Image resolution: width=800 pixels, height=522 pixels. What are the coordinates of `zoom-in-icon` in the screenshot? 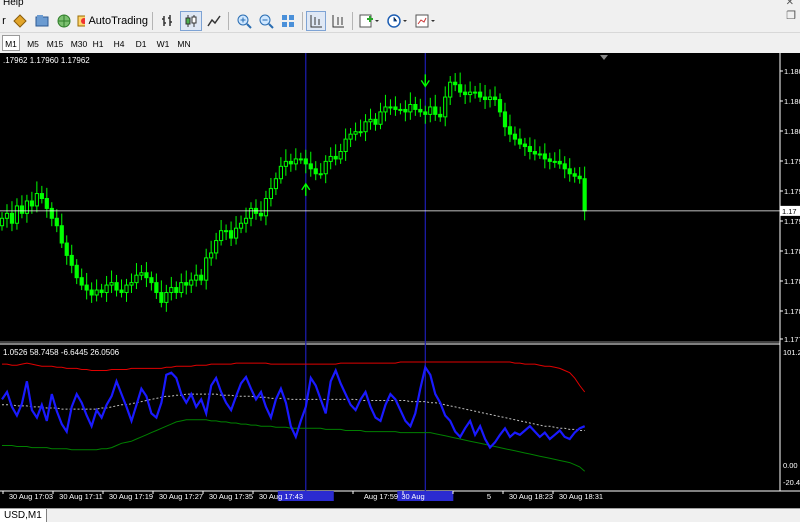 It's located at (244, 21).